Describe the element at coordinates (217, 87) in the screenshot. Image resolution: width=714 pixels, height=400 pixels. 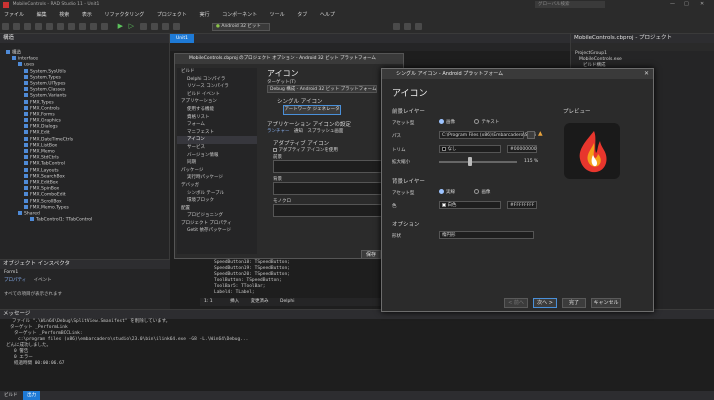
I see `options-tree-item: リソース コンパイラ` at that location.